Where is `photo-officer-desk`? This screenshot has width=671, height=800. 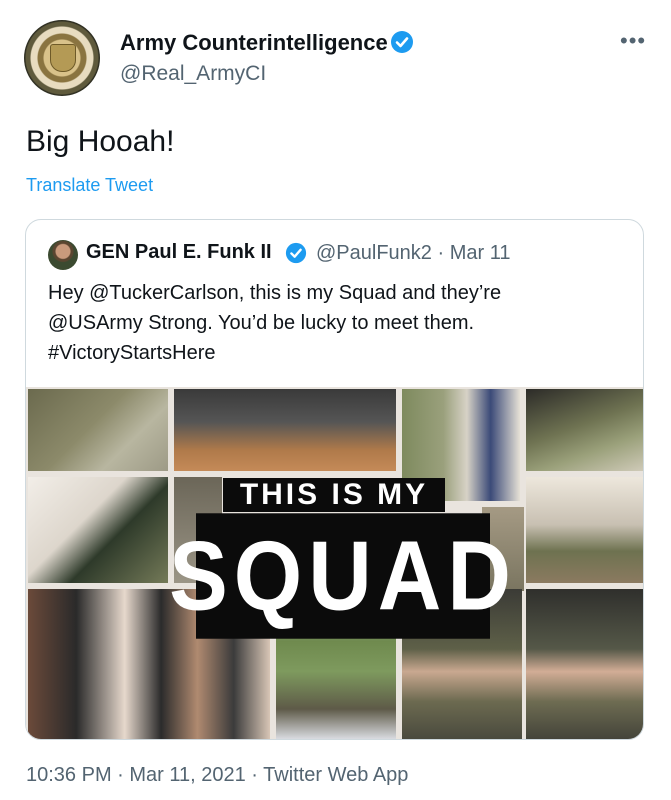 photo-officer-desk is located at coordinates (584, 430).